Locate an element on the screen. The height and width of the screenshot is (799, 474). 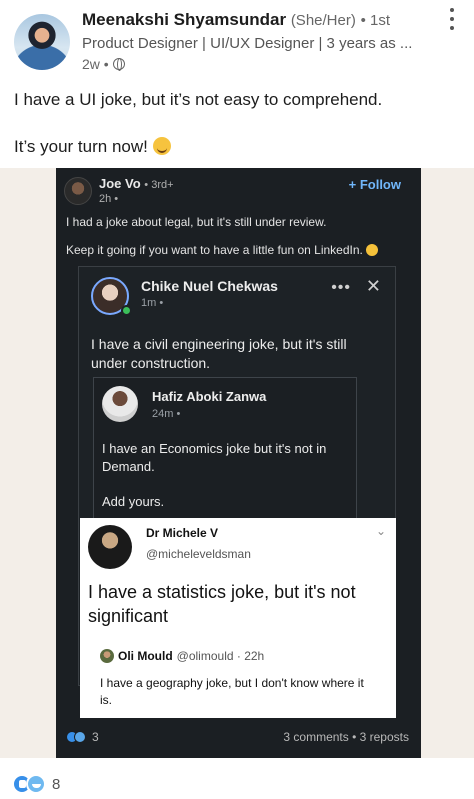
author-line: Meenakshi Shyamsundar (She/Her) • 1st is located at coordinates (236, 20).